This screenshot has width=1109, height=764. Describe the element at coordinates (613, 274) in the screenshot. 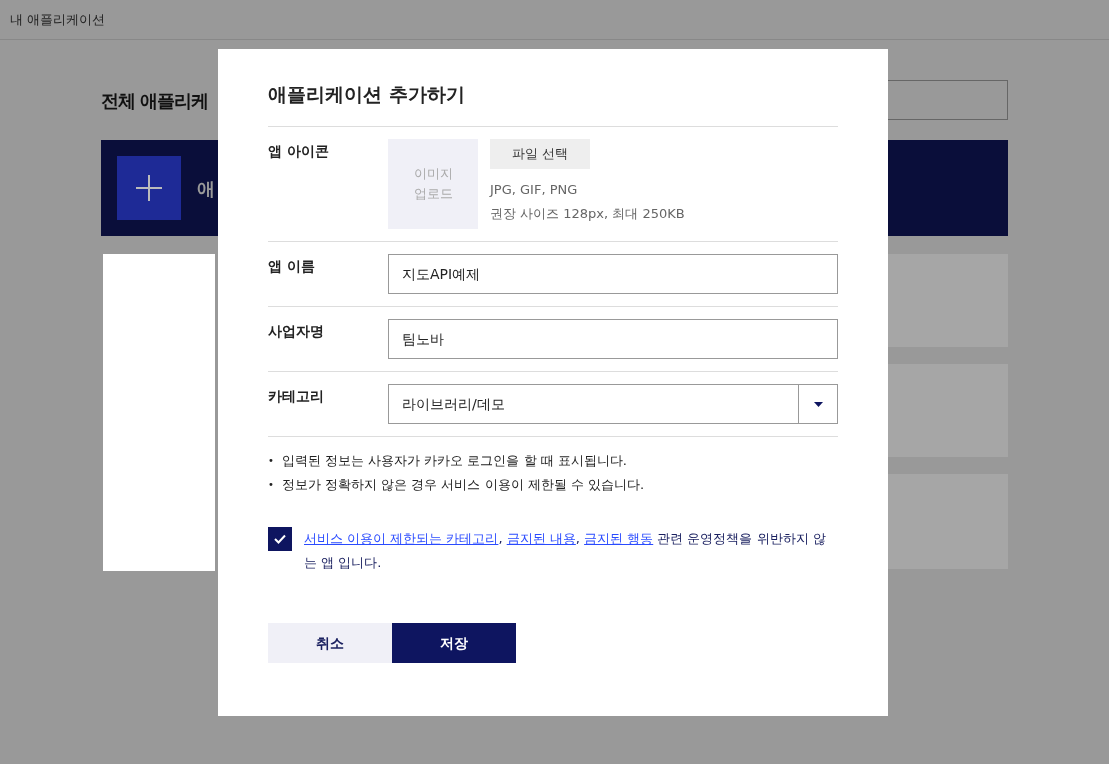

I see `text-input: 지도API예제` at that location.